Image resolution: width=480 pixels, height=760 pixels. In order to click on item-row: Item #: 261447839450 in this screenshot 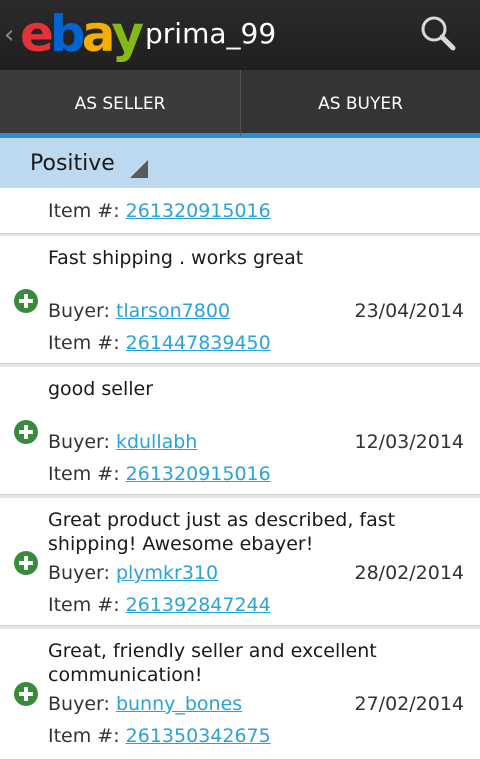, I will do `click(159, 343)`.